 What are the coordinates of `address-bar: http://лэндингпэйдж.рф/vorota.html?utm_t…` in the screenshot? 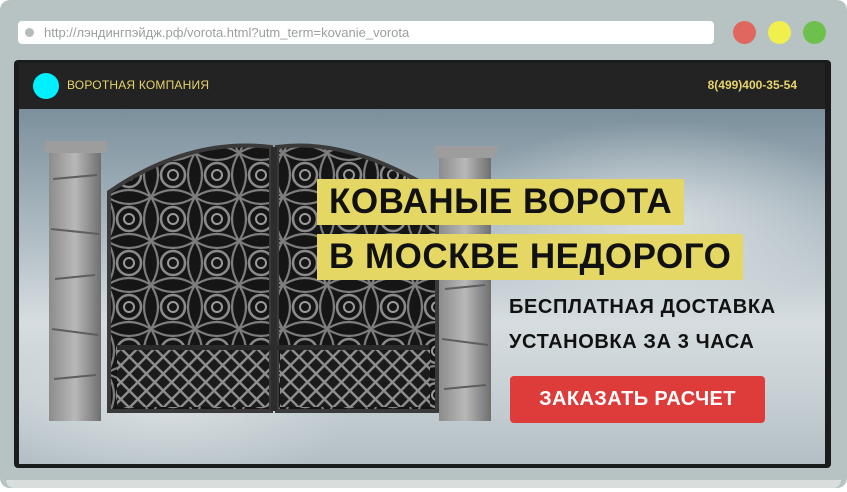 It's located at (366, 32).